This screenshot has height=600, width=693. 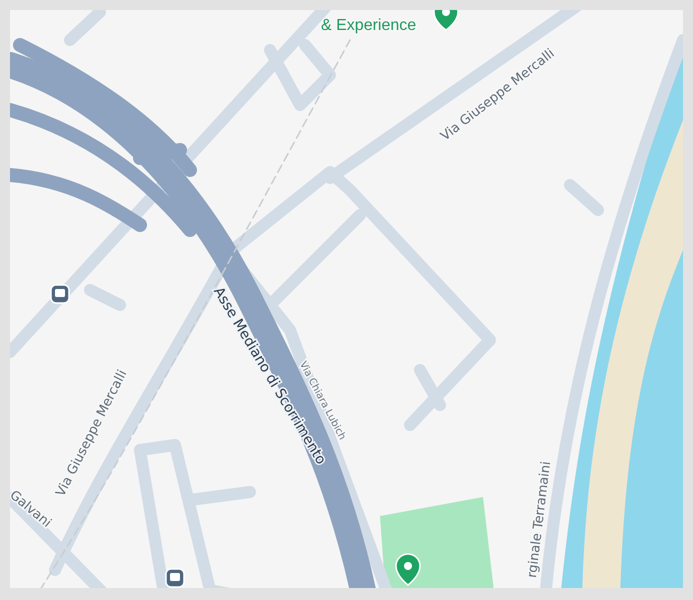 I want to click on street-label: rginale Terramaini, so click(x=539, y=519).